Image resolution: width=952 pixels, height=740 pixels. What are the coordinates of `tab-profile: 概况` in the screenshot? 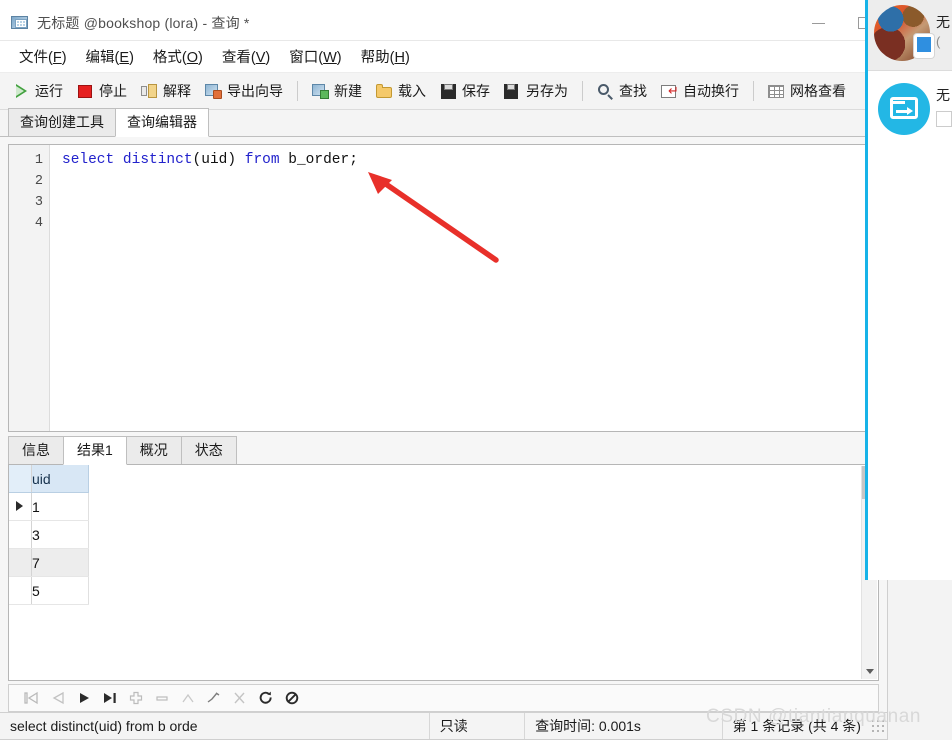 It's located at (153, 450).